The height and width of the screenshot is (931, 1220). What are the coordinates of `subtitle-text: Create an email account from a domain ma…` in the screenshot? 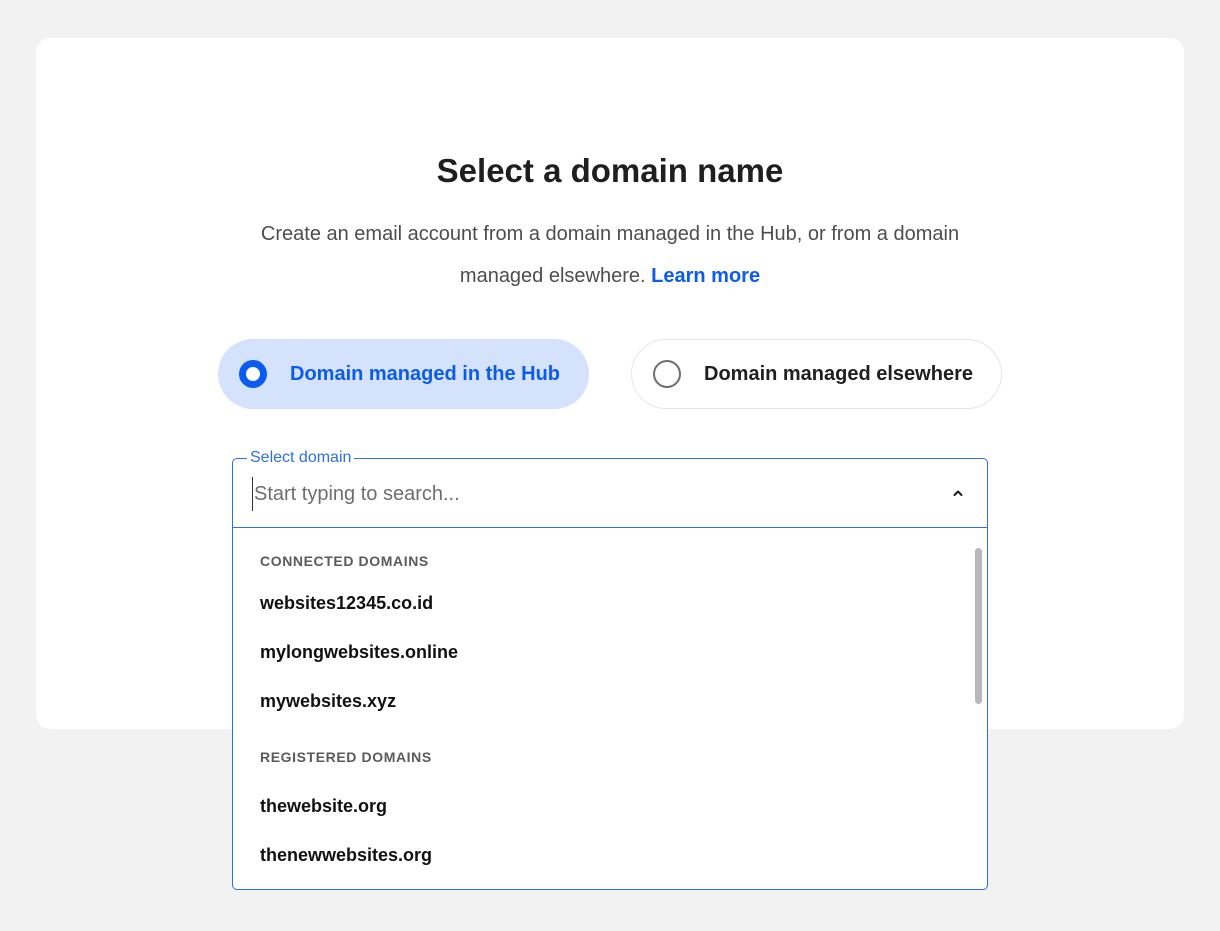 It's located at (610, 255).